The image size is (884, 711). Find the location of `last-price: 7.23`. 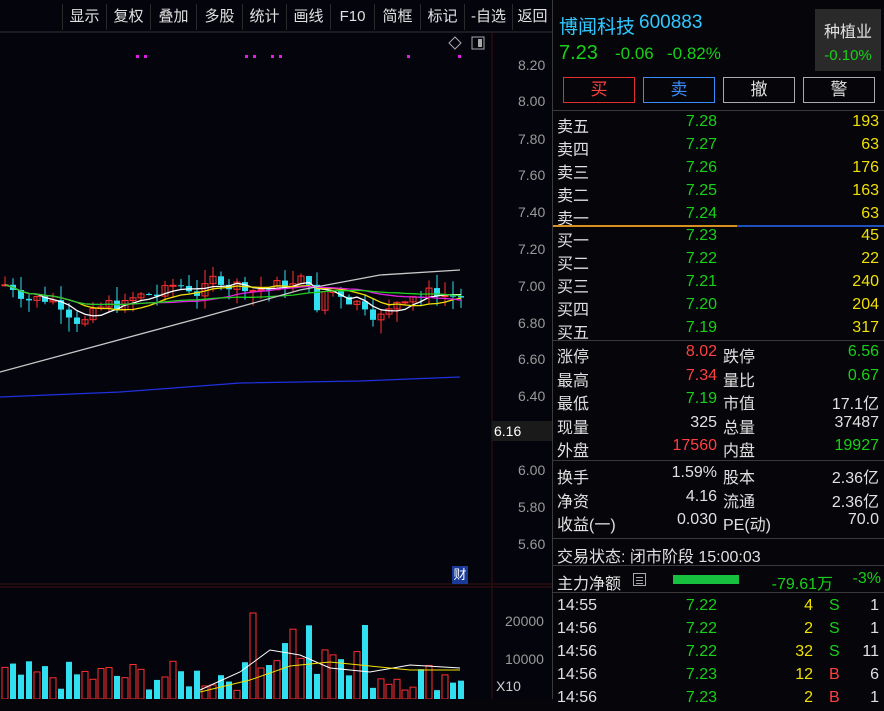

last-price: 7.23 is located at coordinates (578, 53).